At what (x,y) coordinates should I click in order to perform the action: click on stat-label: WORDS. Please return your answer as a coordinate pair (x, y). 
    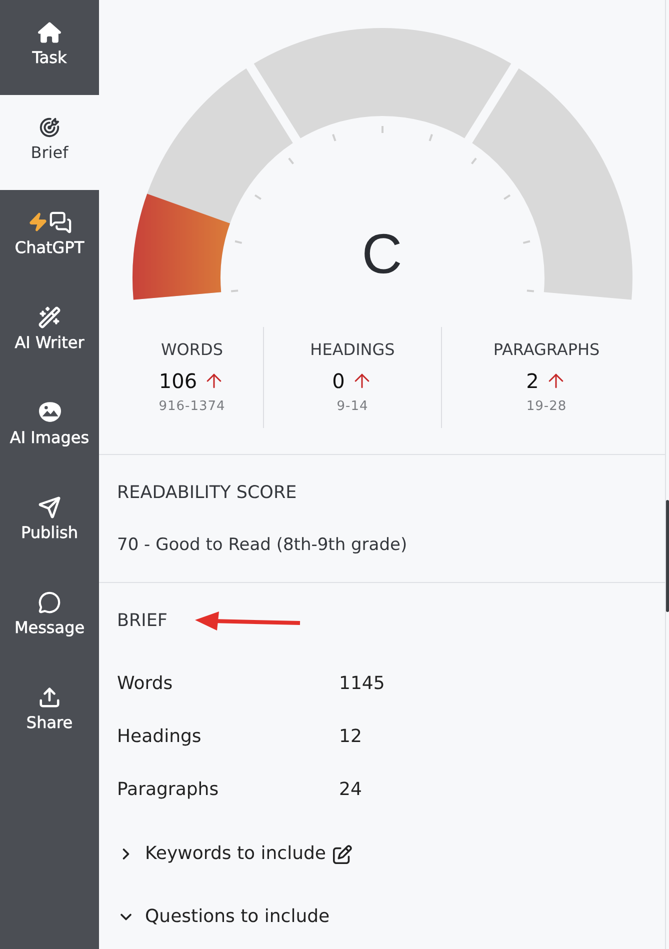
    Looking at the image, I should click on (191, 350).